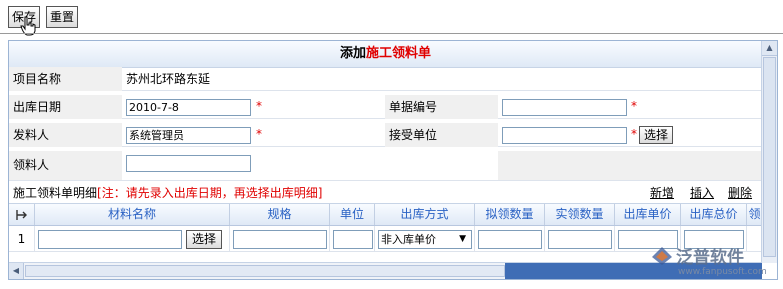 Image resolution: width=783 pixels, height=289 pixels. I want to click on receiver-unit-input, so click(564, 135).